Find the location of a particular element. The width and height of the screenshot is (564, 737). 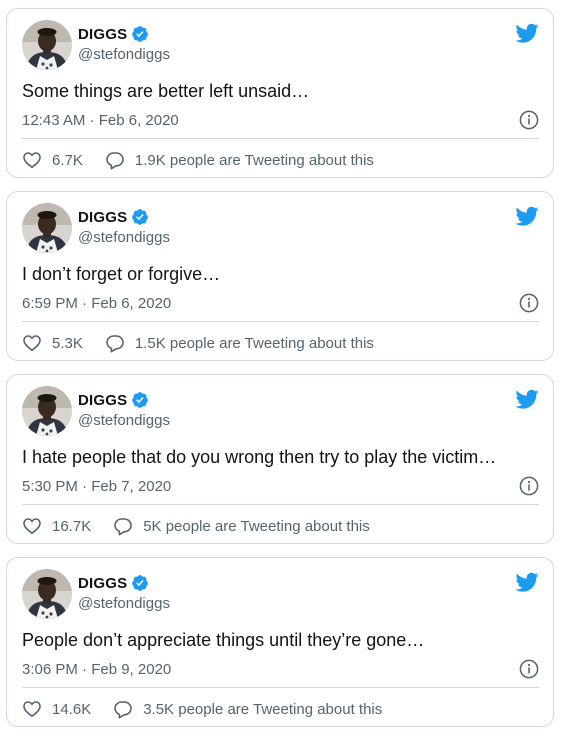

like-count: 6.7K is located at coordinates (67, 160).